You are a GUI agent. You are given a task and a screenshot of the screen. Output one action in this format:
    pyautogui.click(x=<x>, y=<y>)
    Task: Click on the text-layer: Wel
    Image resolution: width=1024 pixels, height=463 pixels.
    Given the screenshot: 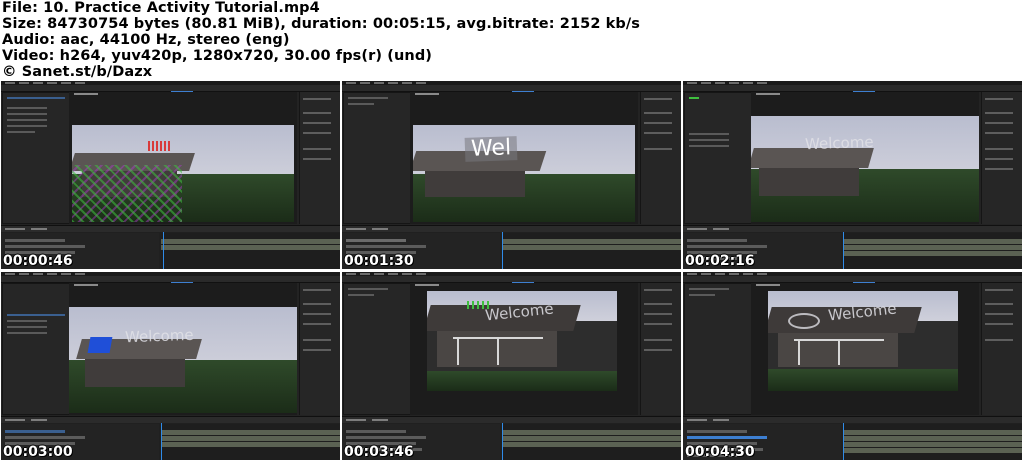 What is the action you would take?
    pyautogui.click(x=491, y=148)
    